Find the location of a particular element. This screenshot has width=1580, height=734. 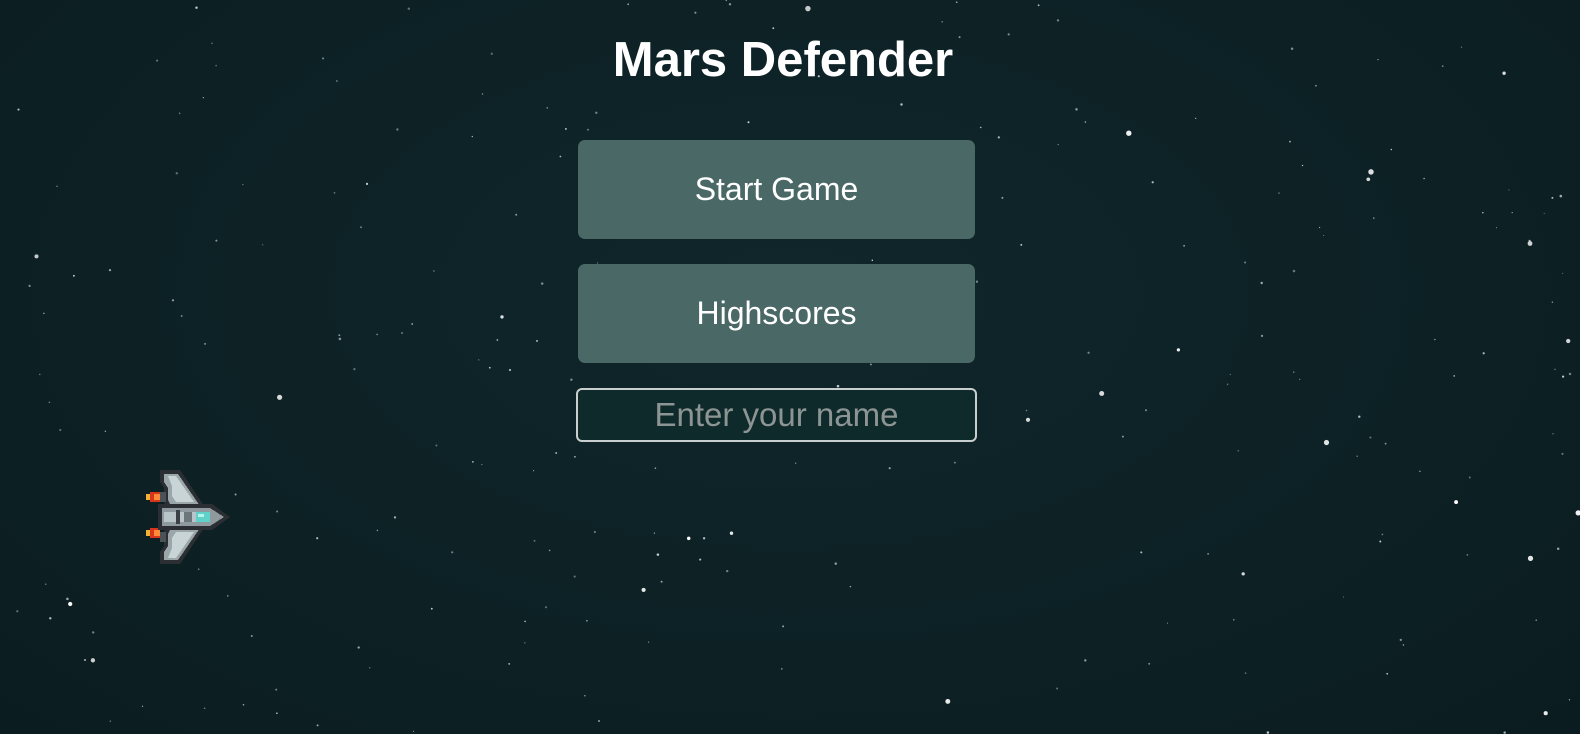

player-name-input is located at coordinates (776, 415).